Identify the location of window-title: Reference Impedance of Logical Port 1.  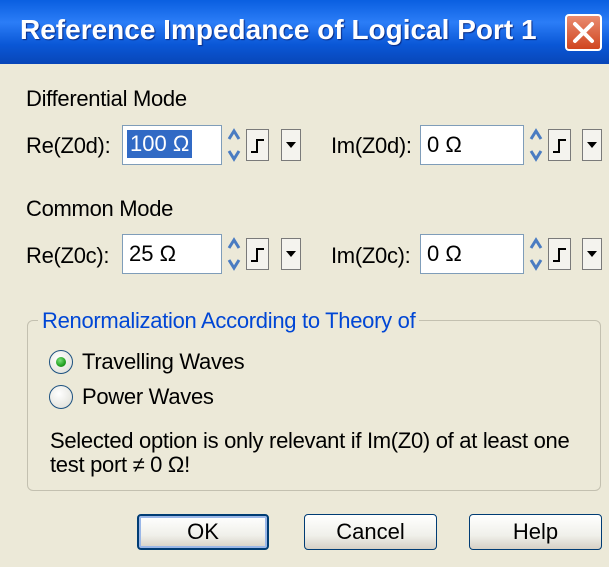
(278, 29).